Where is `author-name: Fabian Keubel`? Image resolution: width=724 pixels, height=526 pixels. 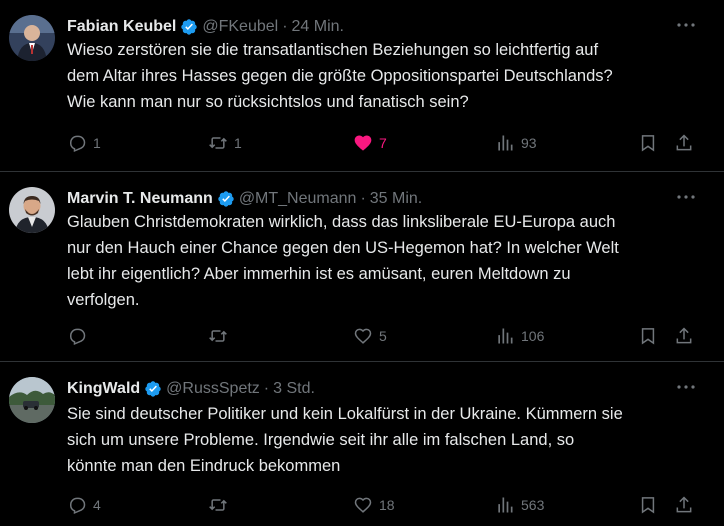
author-name: Fabian Keubel is located at coordinates (121, 27).